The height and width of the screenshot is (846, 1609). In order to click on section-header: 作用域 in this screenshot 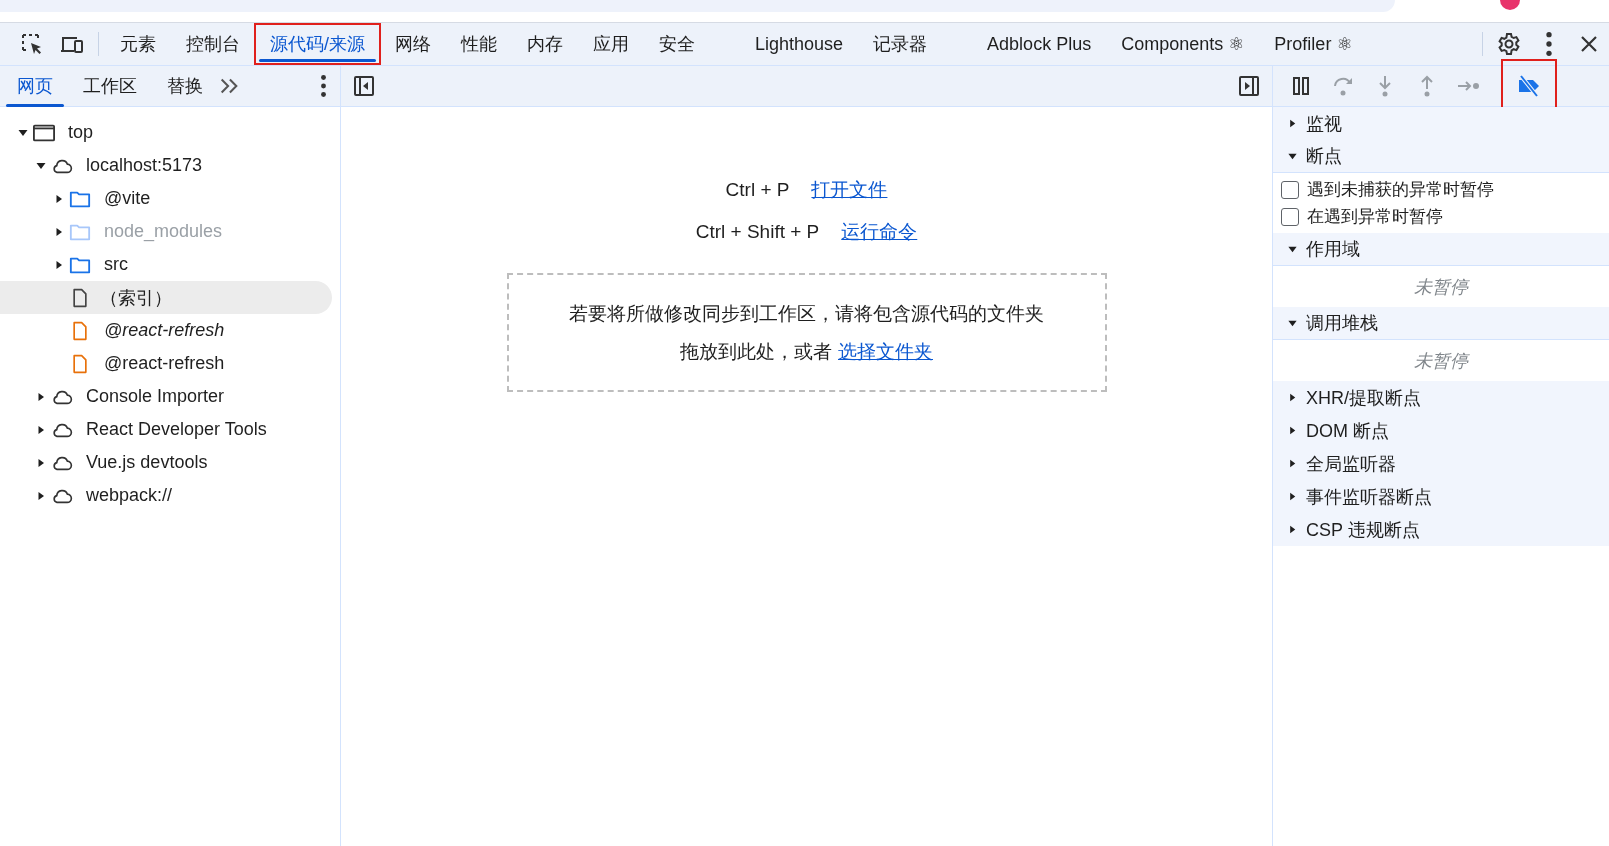, I will do `click(1441, 249)`.